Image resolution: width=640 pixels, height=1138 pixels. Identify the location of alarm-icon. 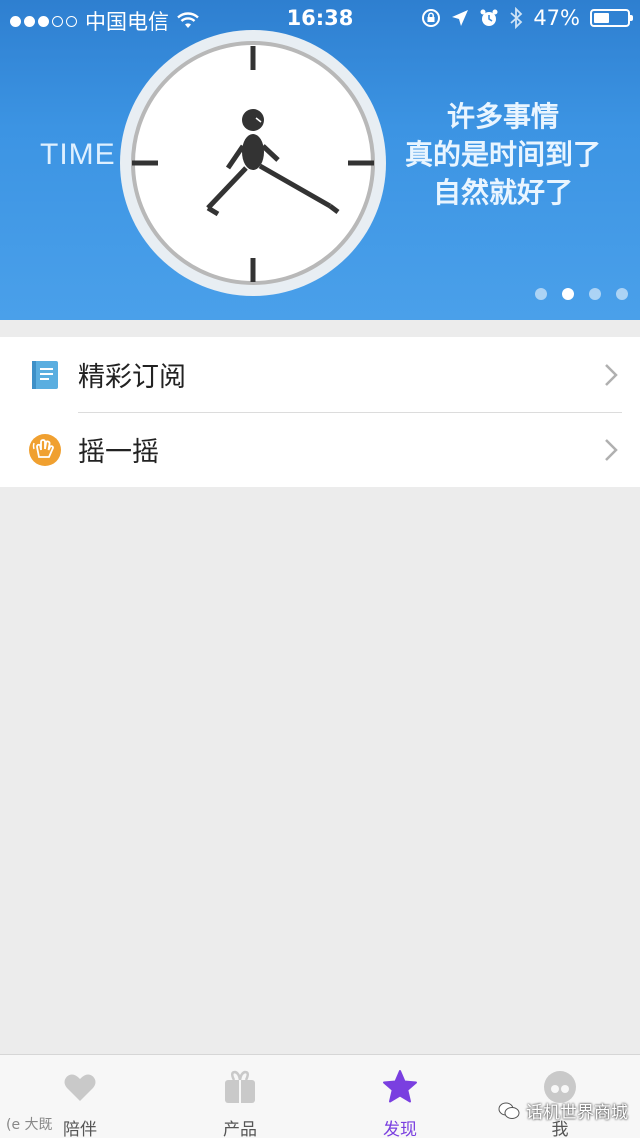
(489, 17).